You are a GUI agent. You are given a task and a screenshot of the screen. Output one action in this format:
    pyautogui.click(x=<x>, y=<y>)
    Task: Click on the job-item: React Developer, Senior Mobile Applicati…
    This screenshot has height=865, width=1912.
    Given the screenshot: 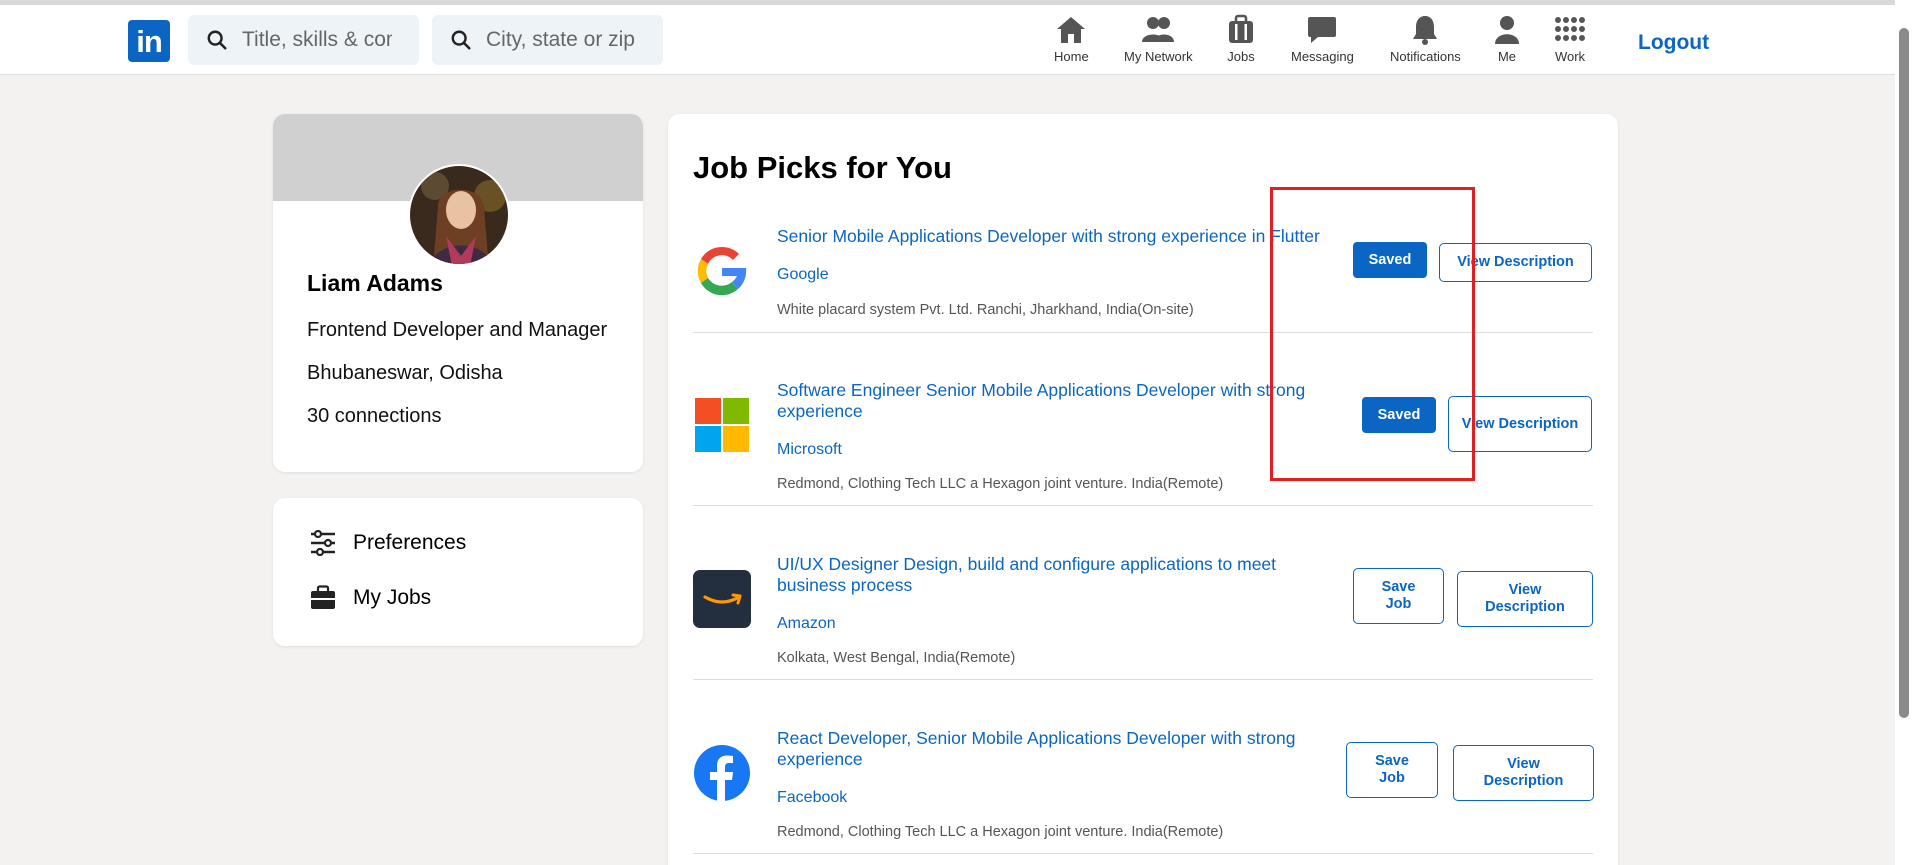 What is the action you would take?
    pyautogui.click(x=1143, y=791)
    